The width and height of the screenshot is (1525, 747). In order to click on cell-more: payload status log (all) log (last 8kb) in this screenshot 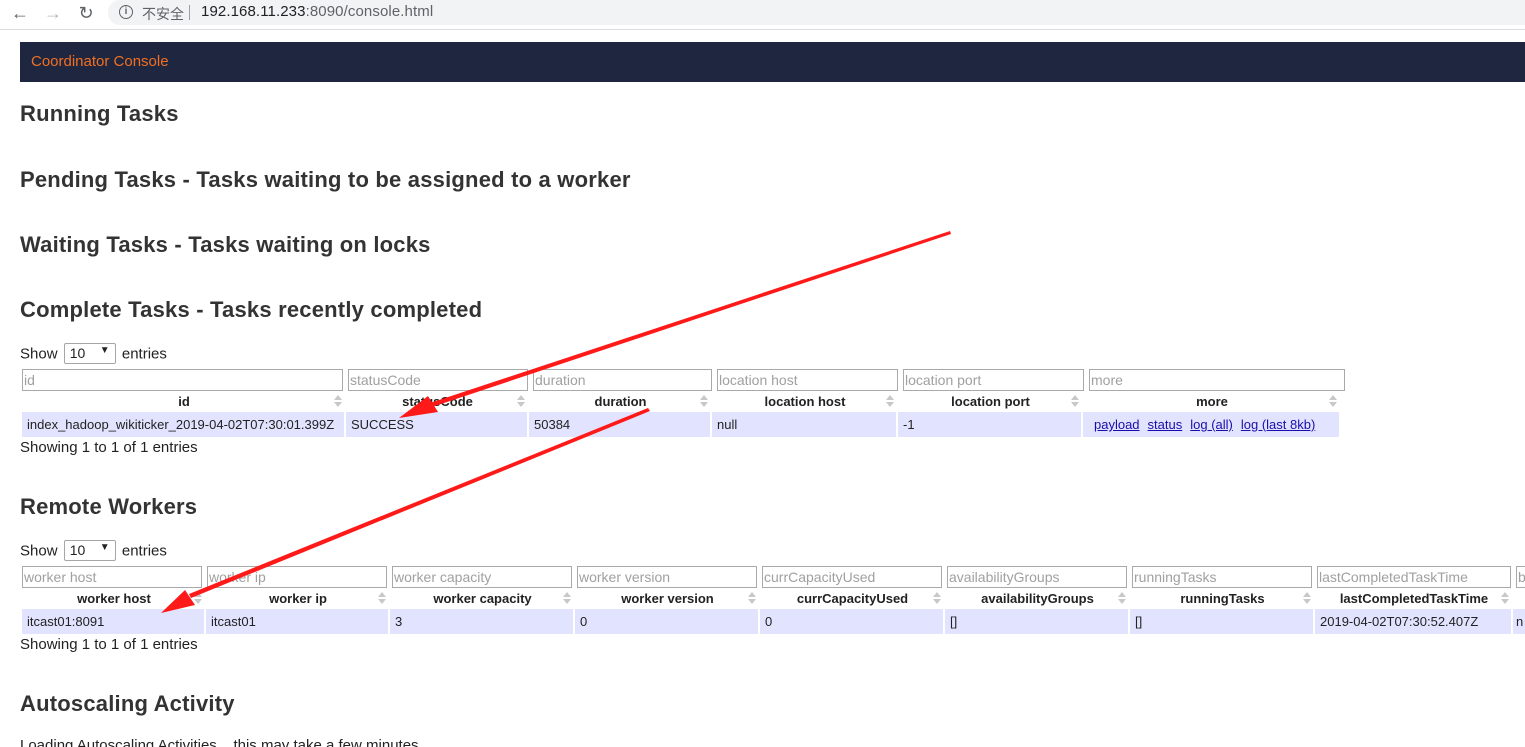, I will do `click(1212, 424)`.